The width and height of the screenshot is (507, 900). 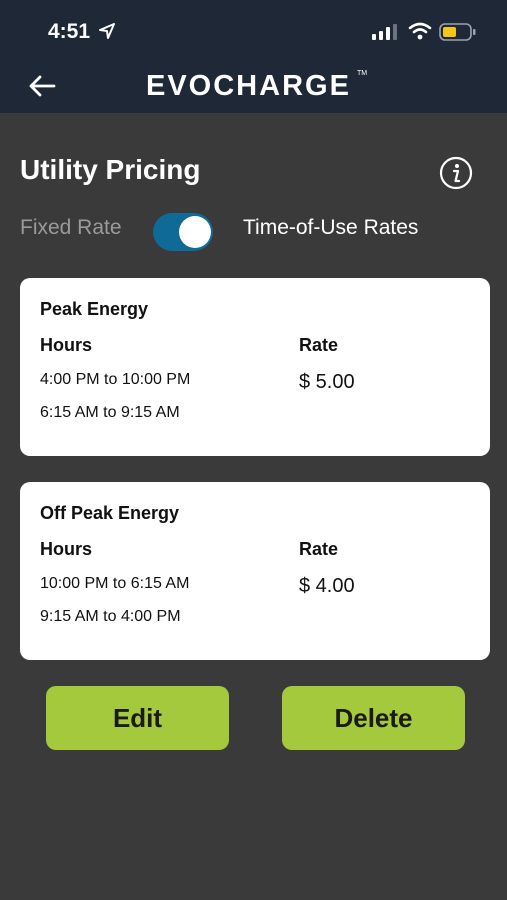 I want to click on fixed-rate-label: Fixed Rate, so click(x=71, y=227).